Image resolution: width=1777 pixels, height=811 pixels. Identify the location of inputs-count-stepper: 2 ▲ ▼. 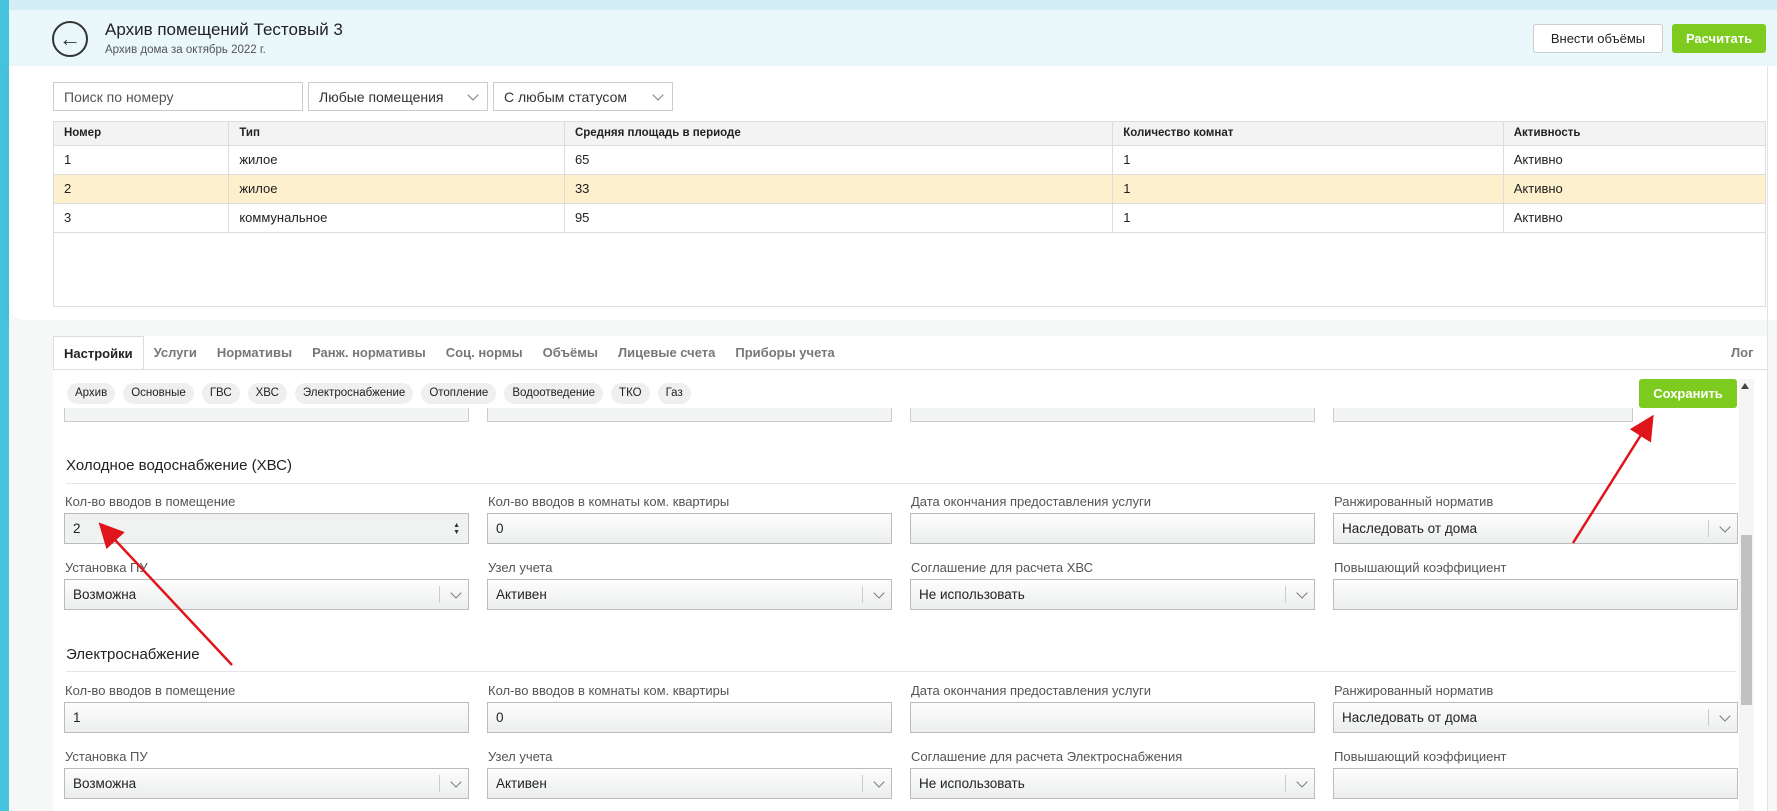
(266, 528).